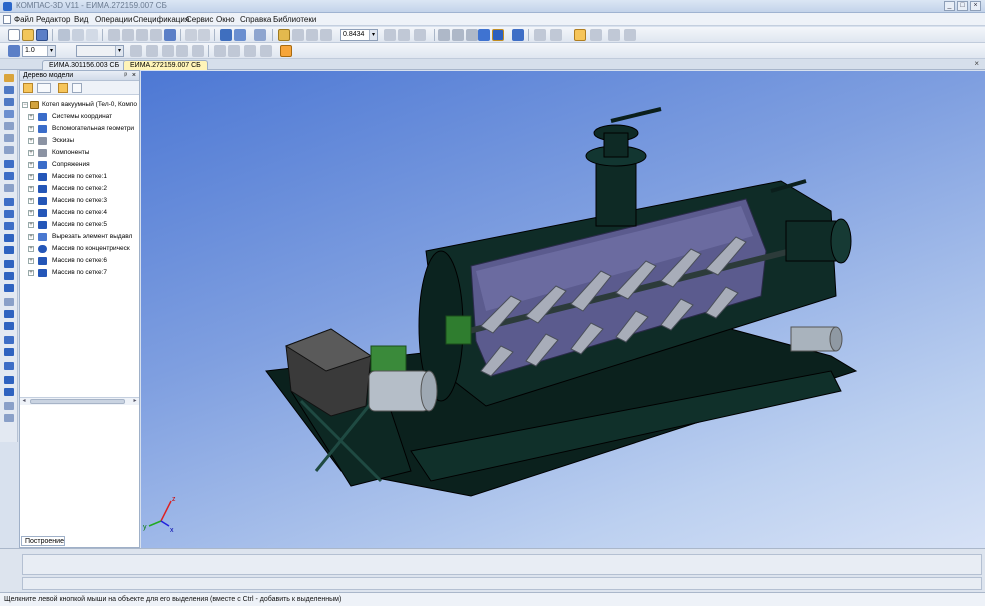 Image resolution: width=985 pixels, height=606 pixels. Describe the element at coordinates (168, 51) in the screenshot. I see `parametric-icon` at that location.